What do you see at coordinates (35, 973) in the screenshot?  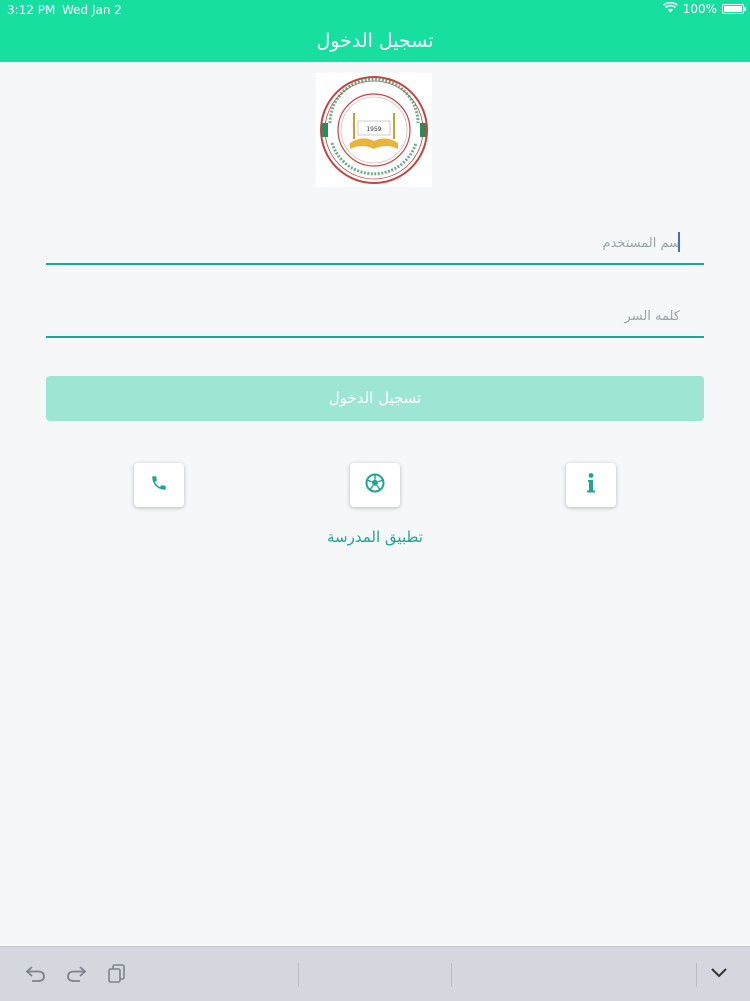 I see `undo-icon` at bounding box center [35, 973].